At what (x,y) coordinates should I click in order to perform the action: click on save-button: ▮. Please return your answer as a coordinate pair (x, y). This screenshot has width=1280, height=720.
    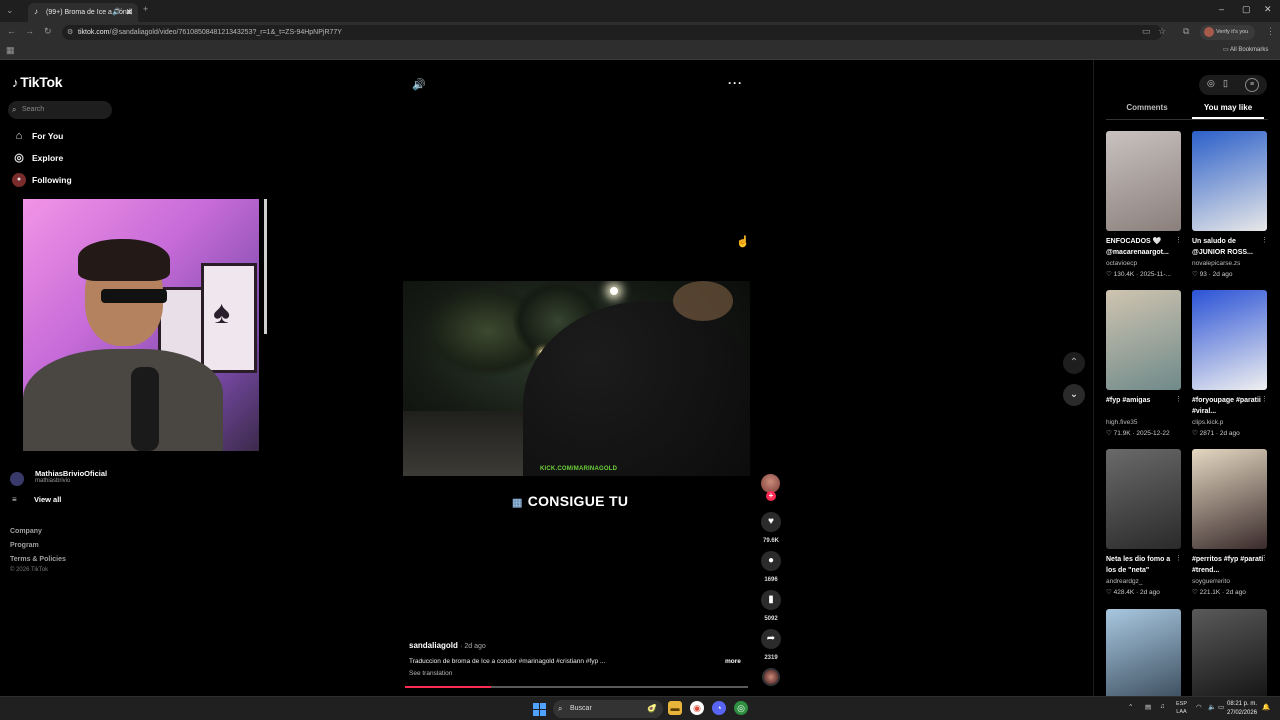
    Looking at the image, I should click on (771, 600).